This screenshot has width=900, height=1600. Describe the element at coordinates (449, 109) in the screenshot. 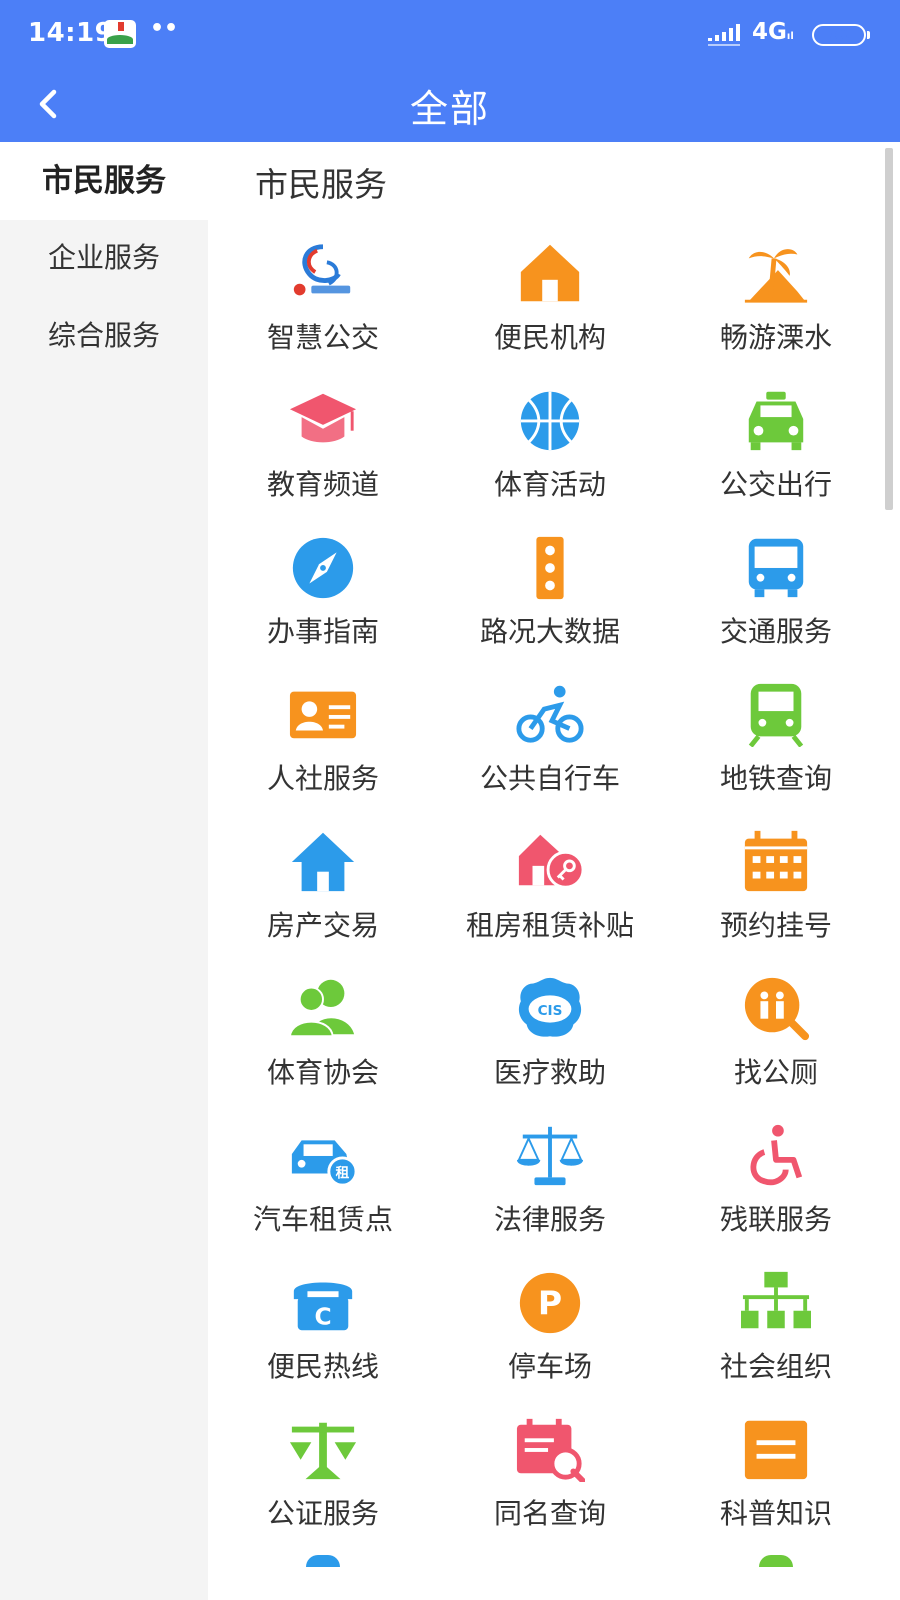

I see `page-title: 全部` at that location.